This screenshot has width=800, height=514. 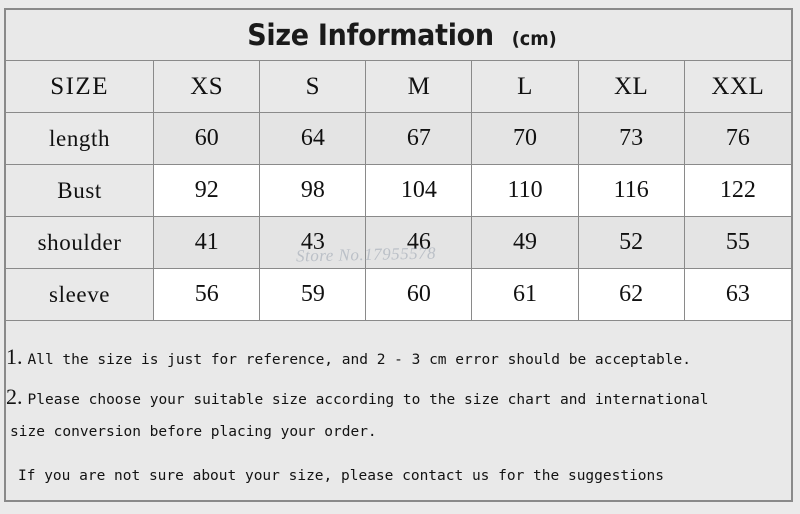 I want to click on cell-length-xs: 60, so click(x=207, y=138).